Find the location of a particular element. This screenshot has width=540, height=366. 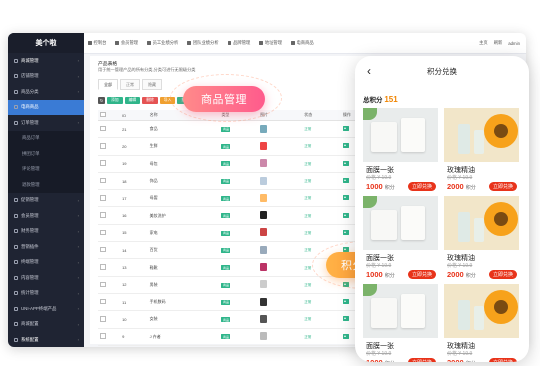

sidebar-item: 商品订单 is located at coordinates (46, 138).